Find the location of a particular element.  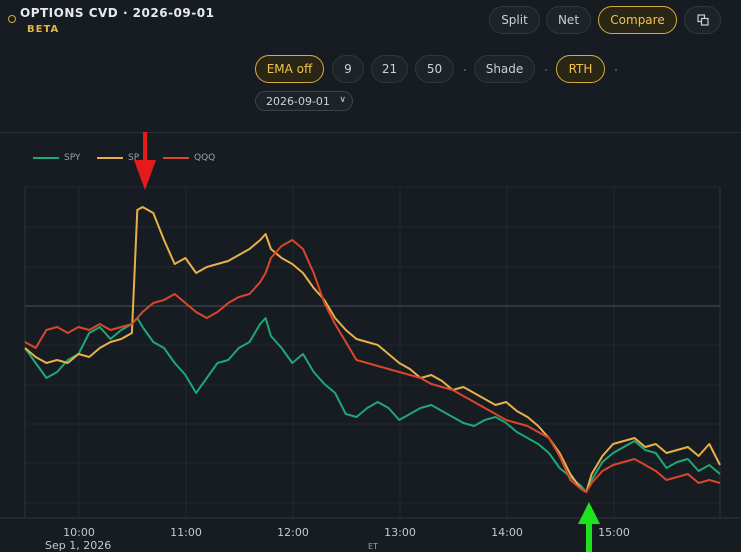

red-arrow-shaft is located at coordinates (145, 147).